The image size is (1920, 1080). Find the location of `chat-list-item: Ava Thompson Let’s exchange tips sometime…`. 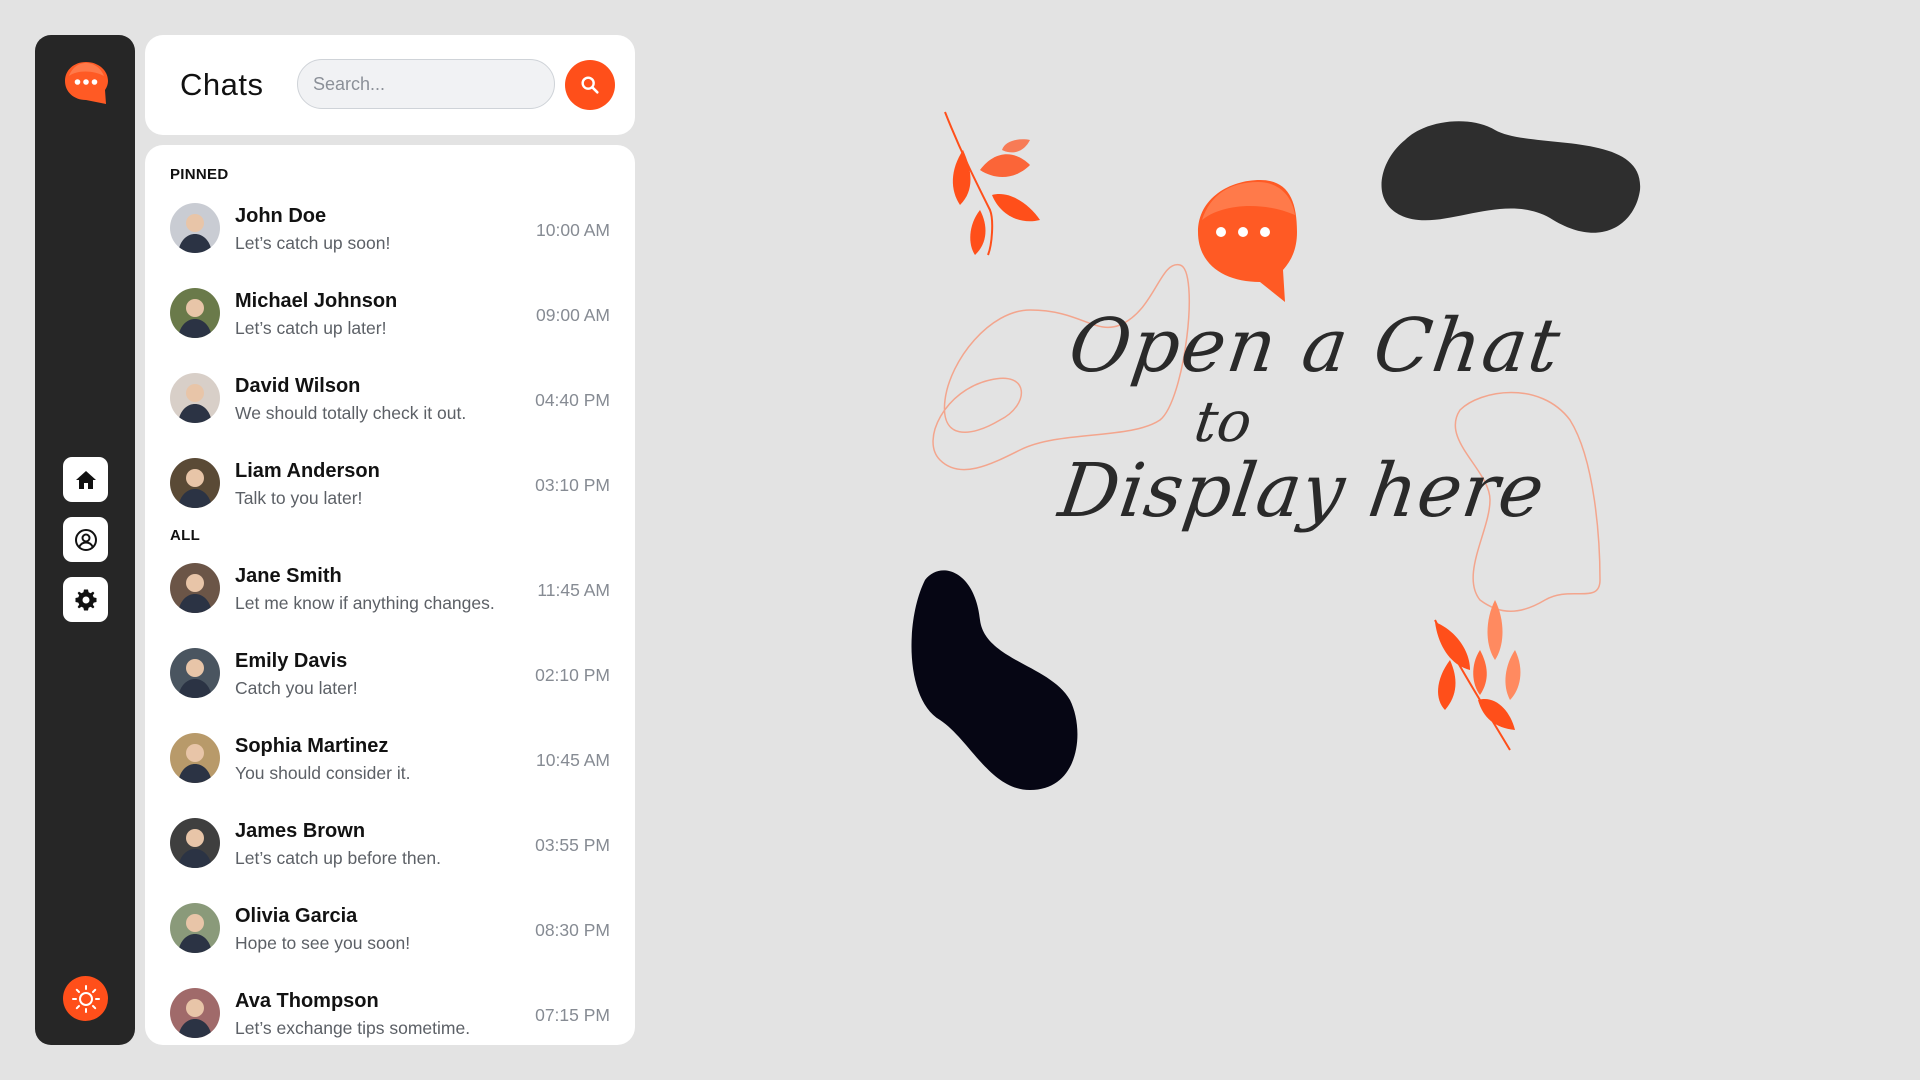

chat-list-item: Ava Thompson Let’s exchange tips sometime… is located at coordinates (390, 1009).